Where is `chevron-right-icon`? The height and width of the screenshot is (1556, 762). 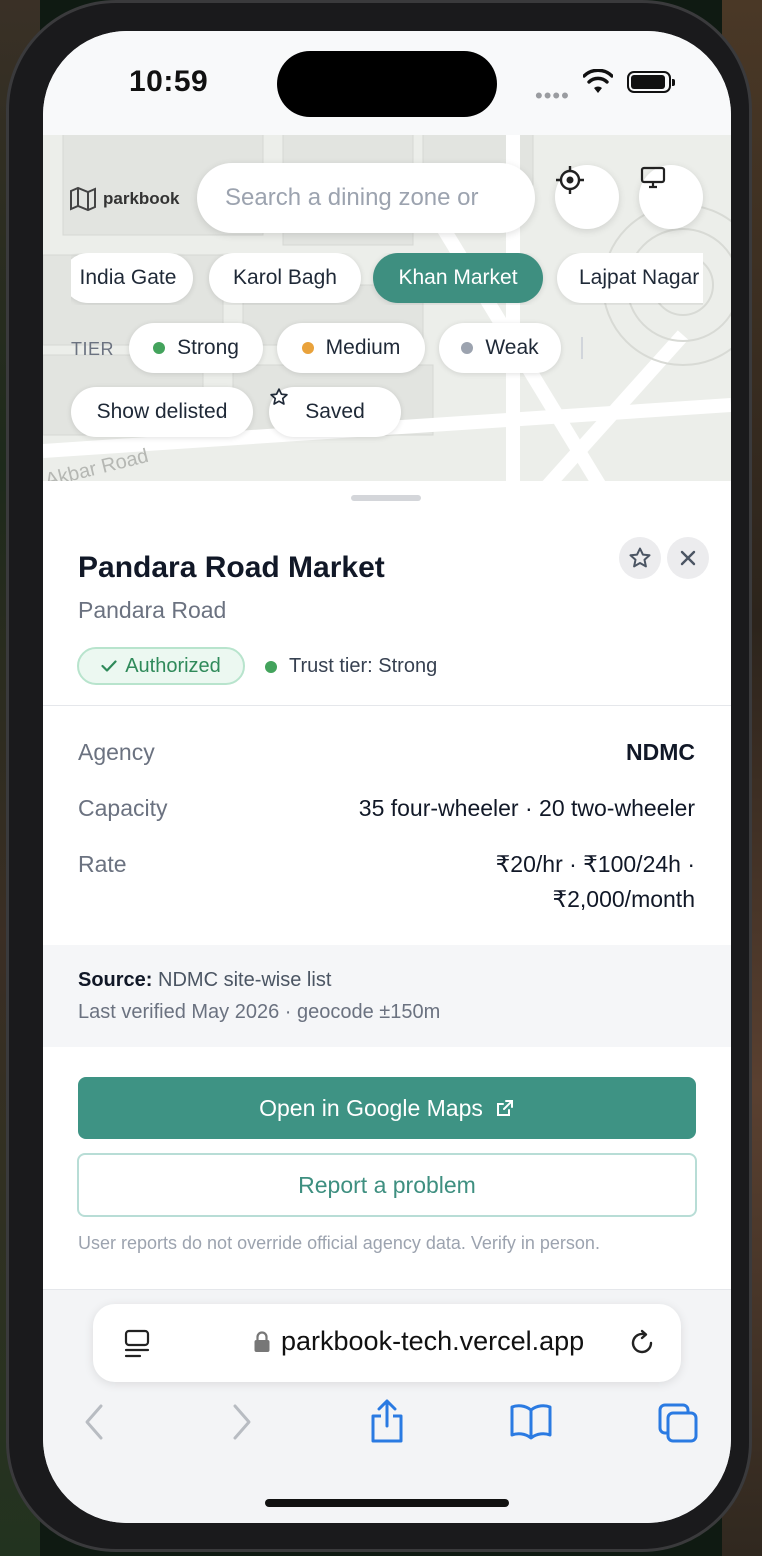
chevron-right-icon is located at coordinates (242, 1422).